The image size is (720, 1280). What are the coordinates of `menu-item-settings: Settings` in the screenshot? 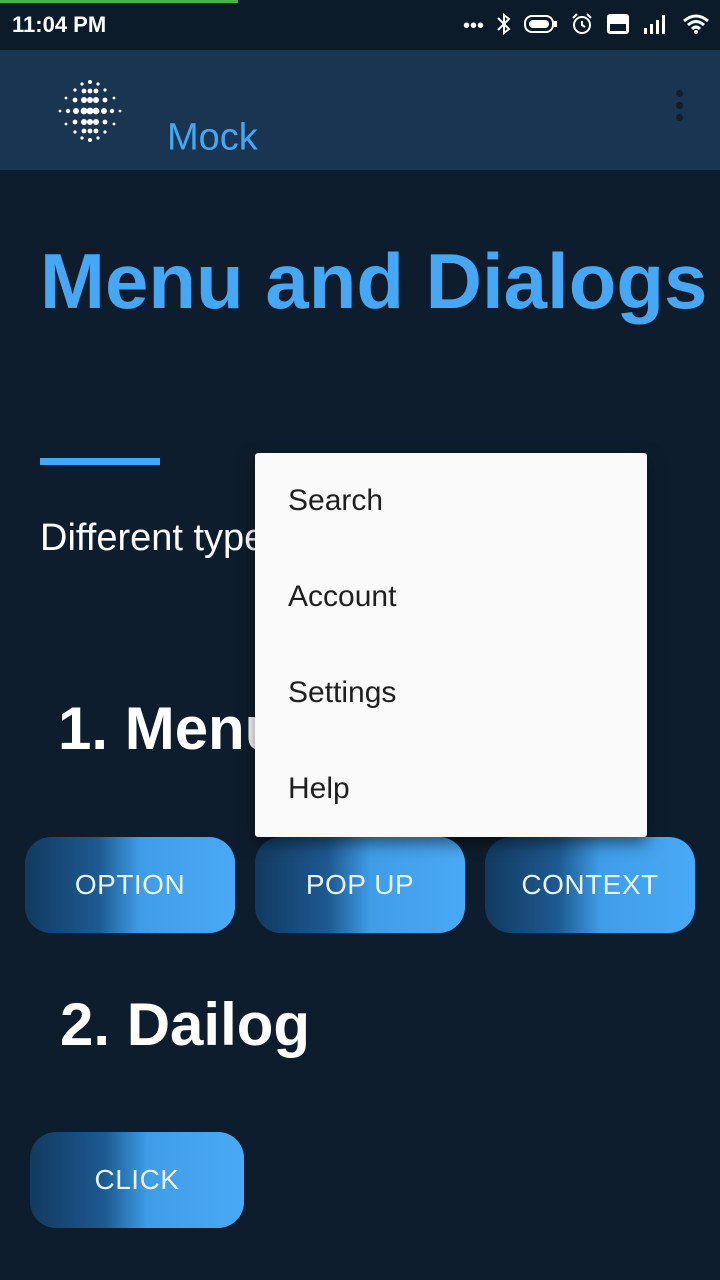 It's located at (451, 693).